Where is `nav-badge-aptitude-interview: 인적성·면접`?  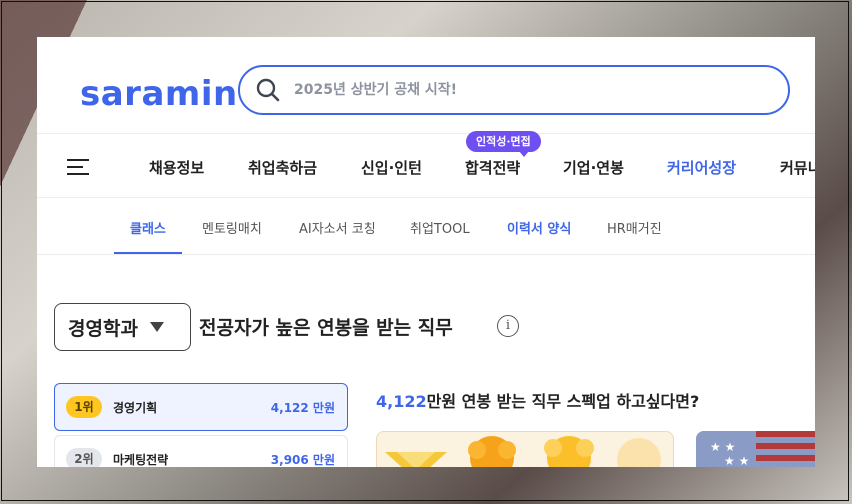
nav-badge-aptitude-interview: 인적성·면접 is located at coordinates (503, 144).